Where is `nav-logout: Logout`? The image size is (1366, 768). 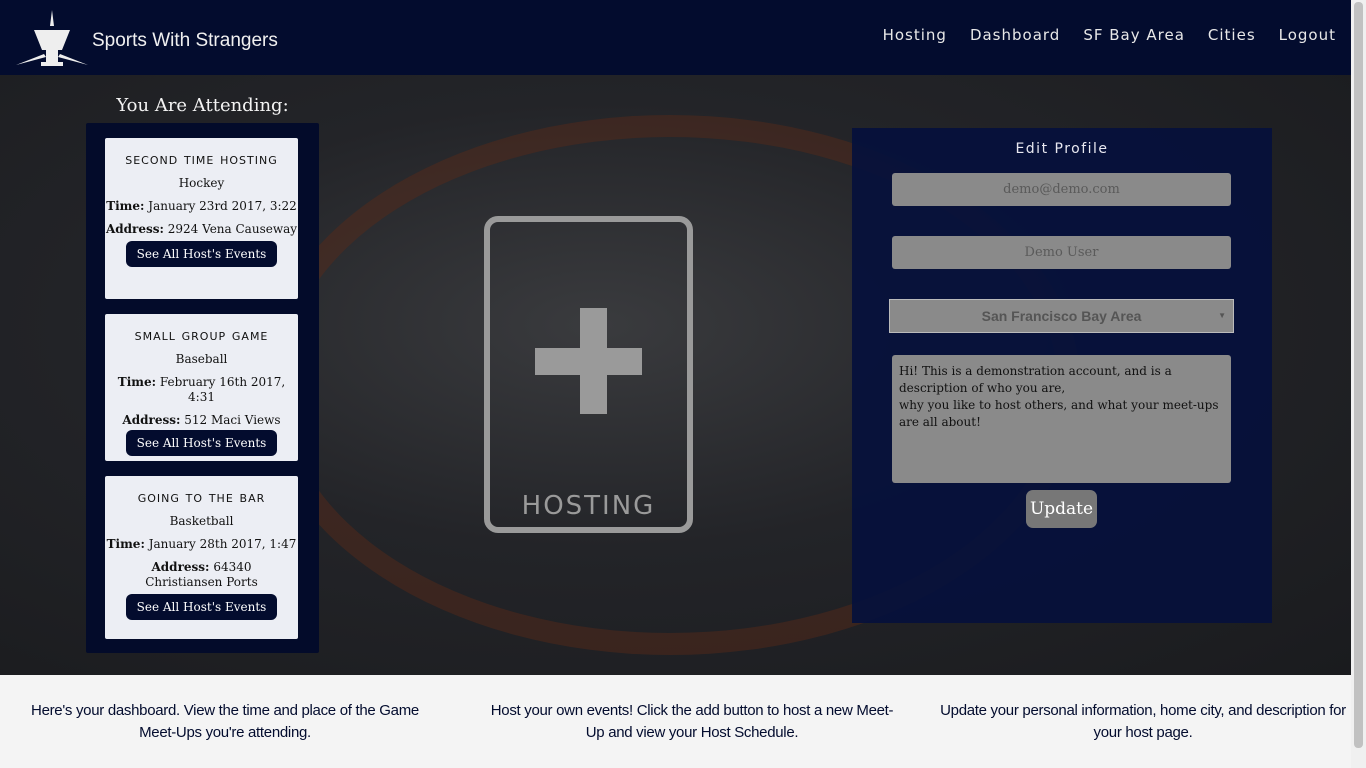
nav-logout: Logout is located at coordinates (1307, 35).